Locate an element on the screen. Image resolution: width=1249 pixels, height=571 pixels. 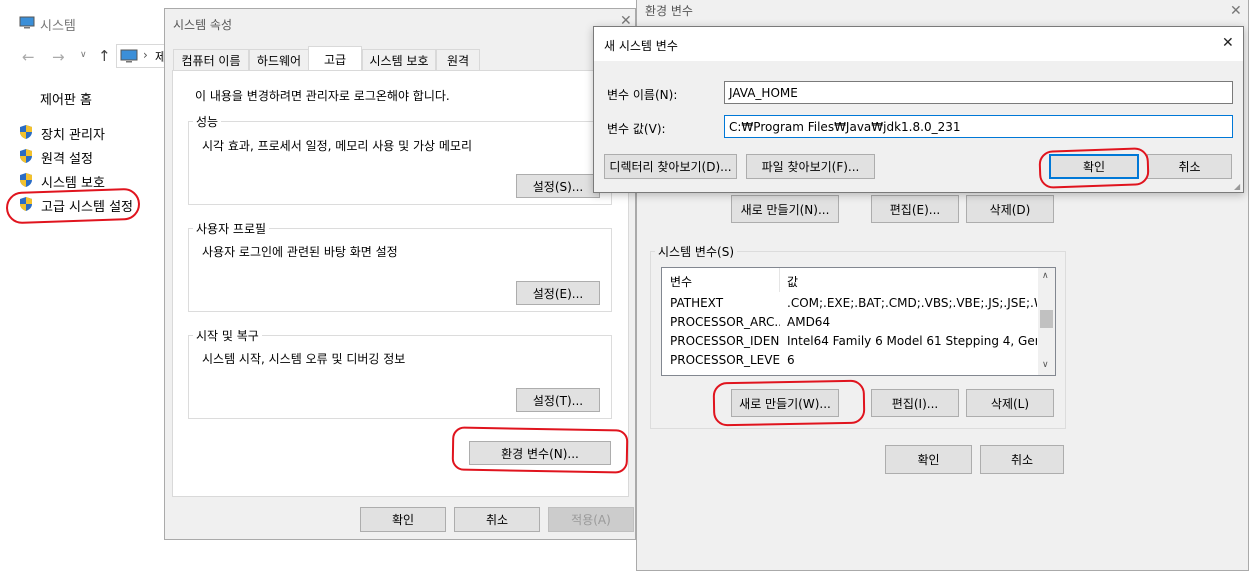
system-variables-label: 시스템 변수(S) is located at coordinates (696, 251).